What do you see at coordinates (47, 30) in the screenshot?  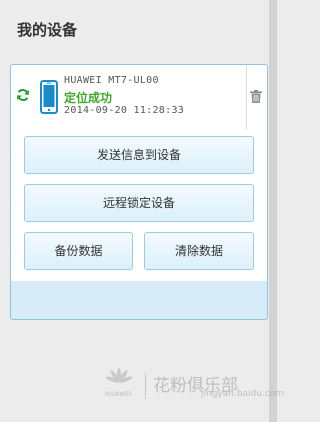 I see `page-title: 我的设备` at bounding box center [47, 30].